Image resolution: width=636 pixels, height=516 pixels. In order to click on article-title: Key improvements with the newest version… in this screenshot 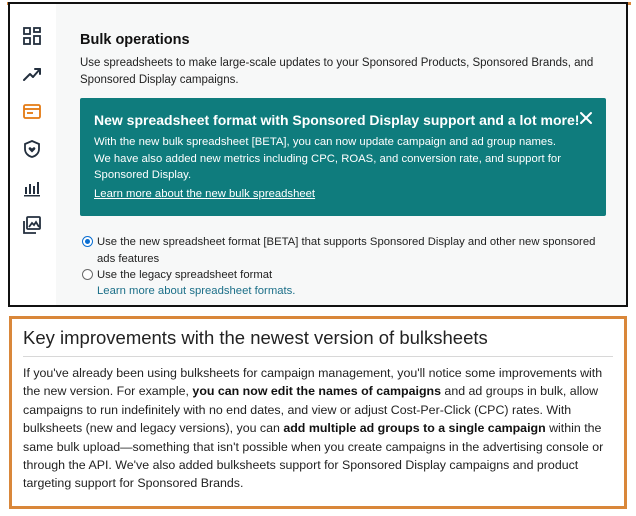, I will do `click(255, 337)`.